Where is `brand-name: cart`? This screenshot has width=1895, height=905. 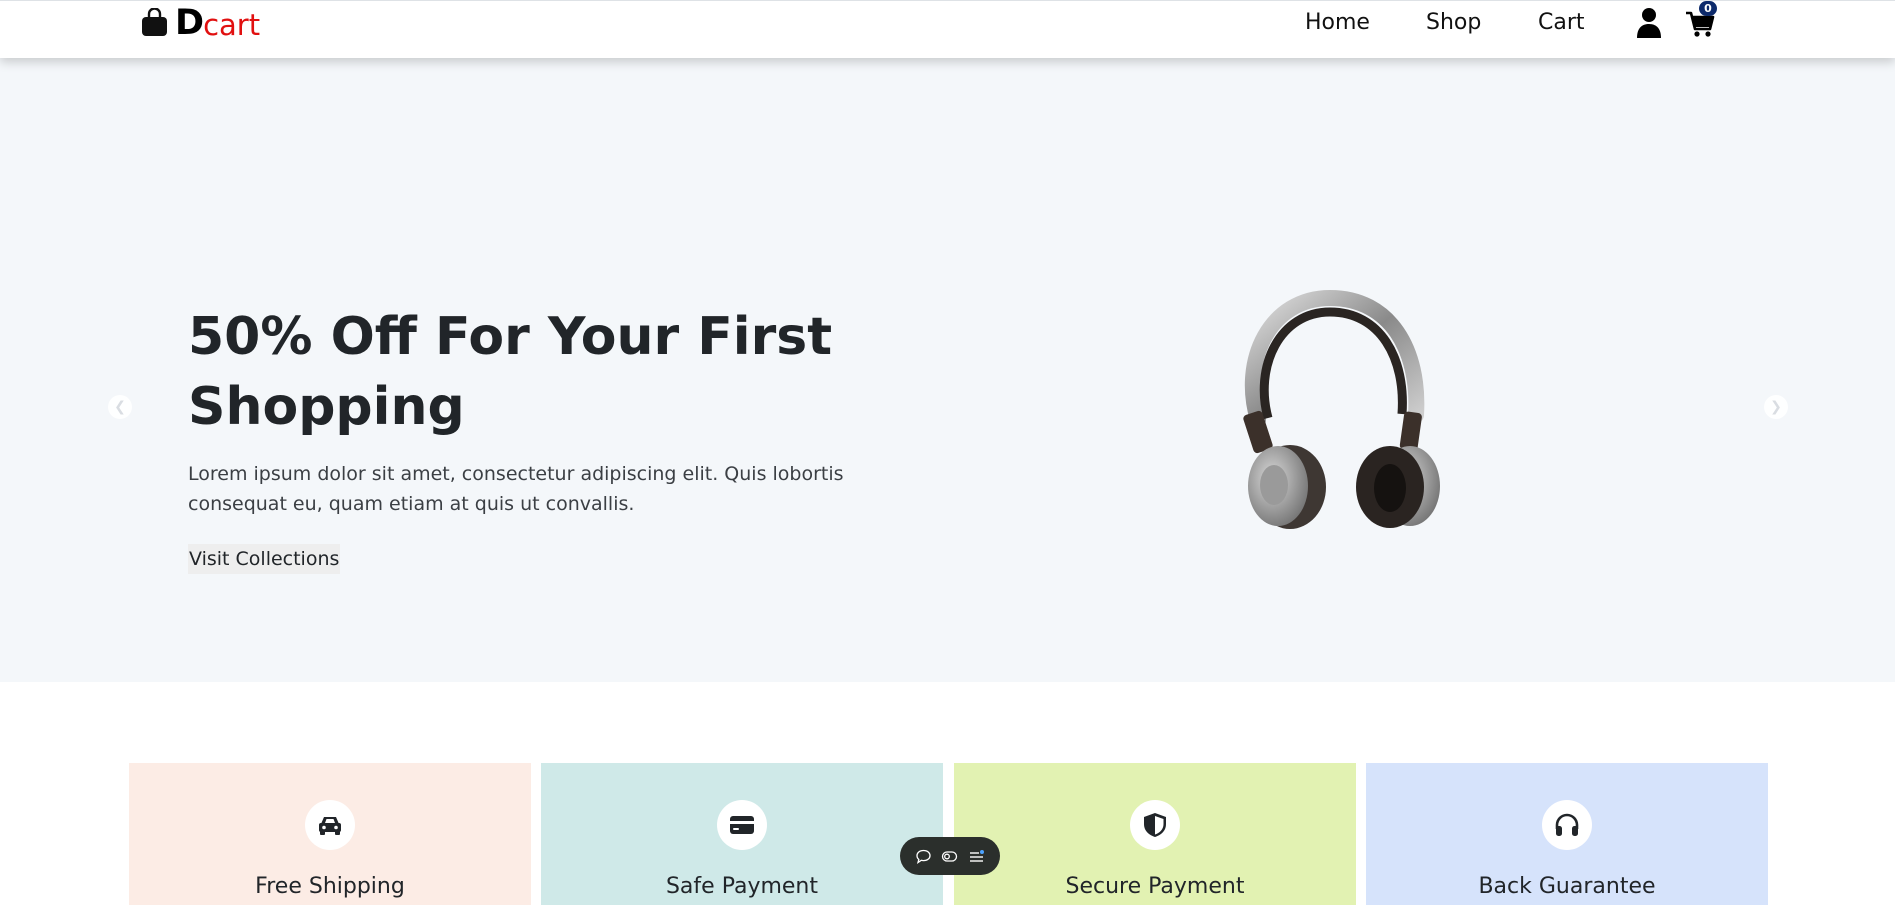 brand-name: cart is located at coordinates (232, 25).